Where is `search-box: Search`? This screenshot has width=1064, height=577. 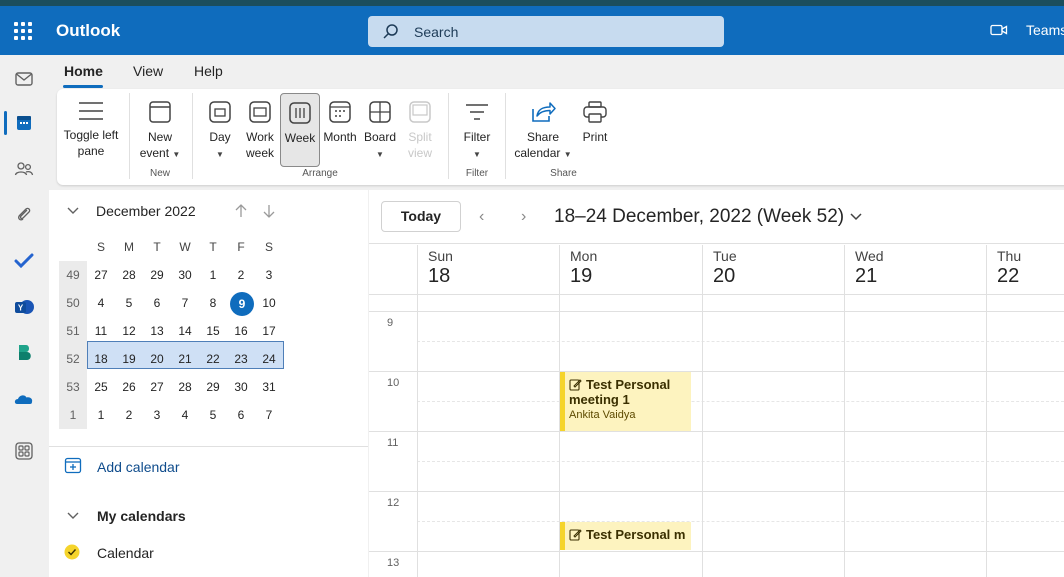
search-box: Search is located at coordinates (546, 31).